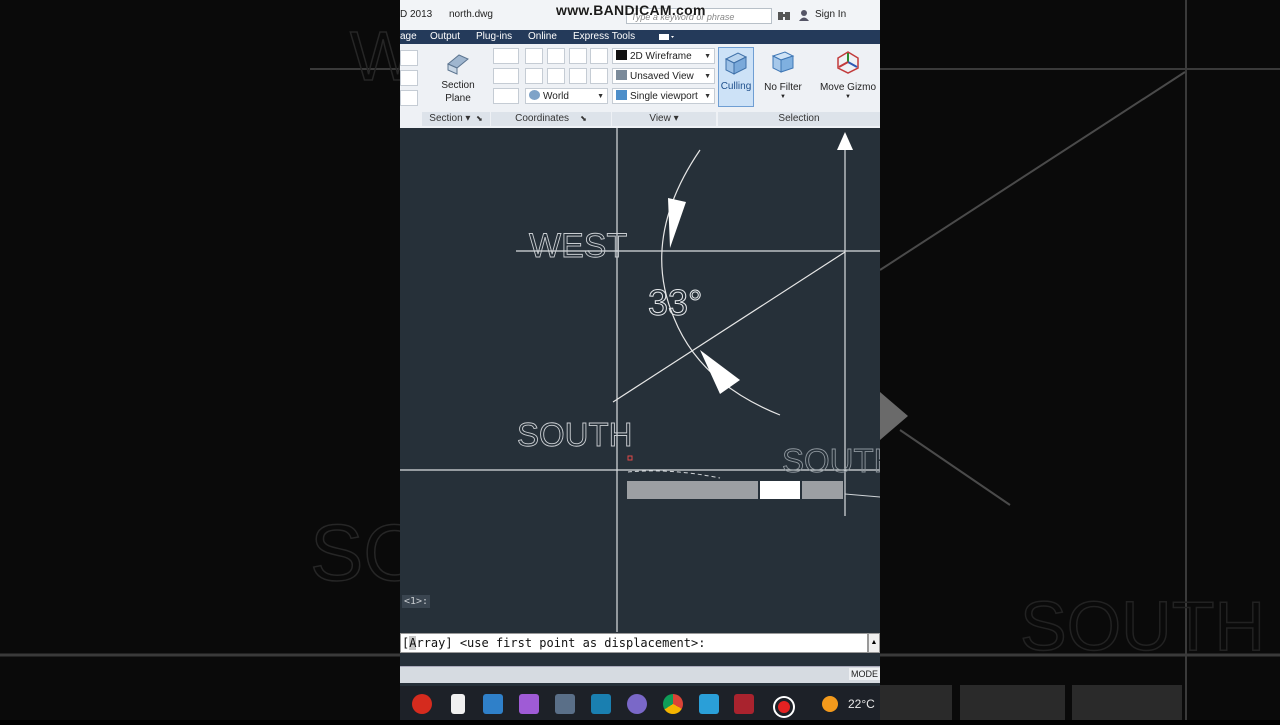  What do you see at coordinates (848, 87) in the screenshot?
I see `move-gizmo-label: Move Gizmo` at bounding box center [848, 87].